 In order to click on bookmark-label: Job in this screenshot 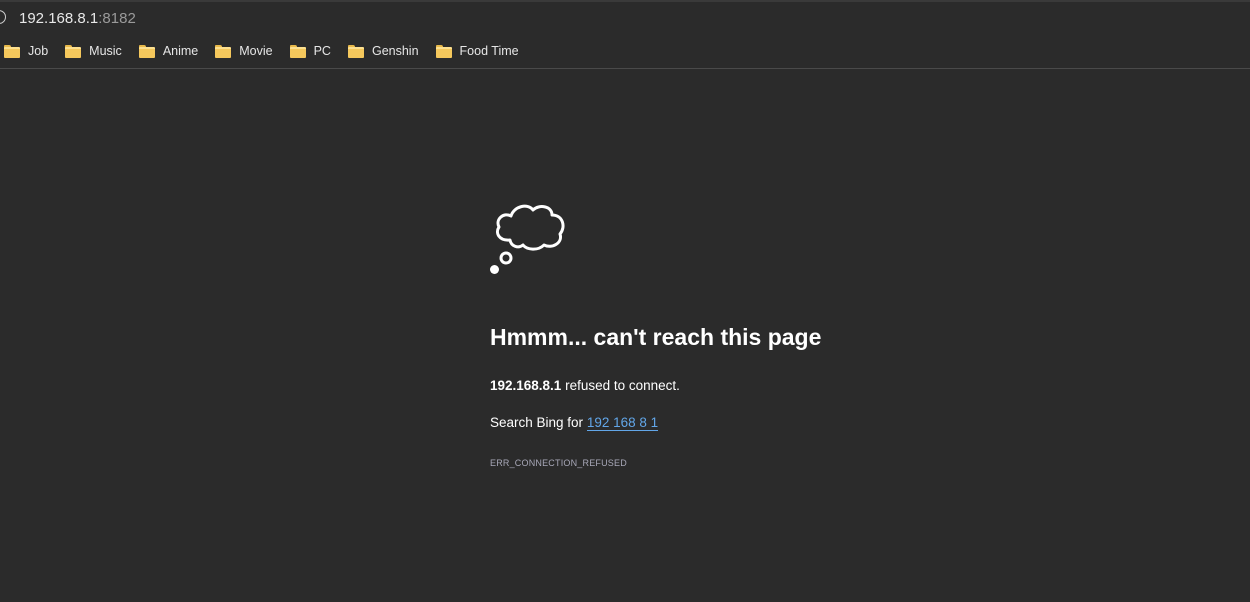, I will do `click(38, 51)`.